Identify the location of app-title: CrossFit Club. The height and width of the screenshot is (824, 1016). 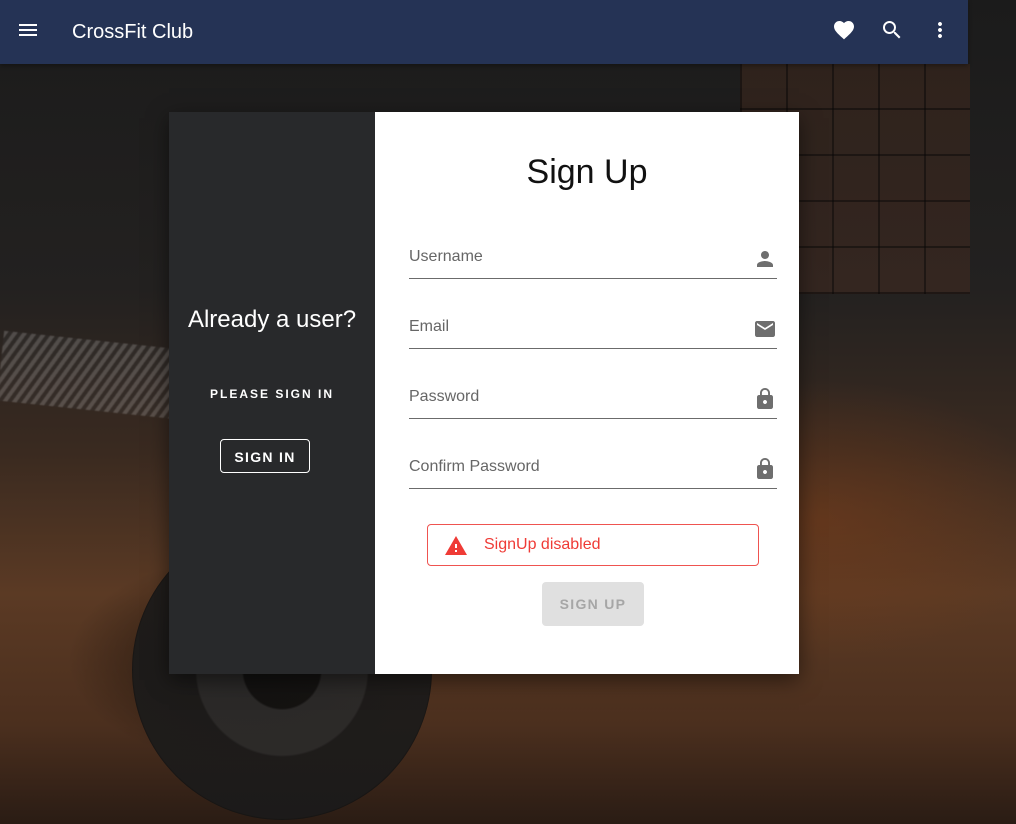
(133, 32).